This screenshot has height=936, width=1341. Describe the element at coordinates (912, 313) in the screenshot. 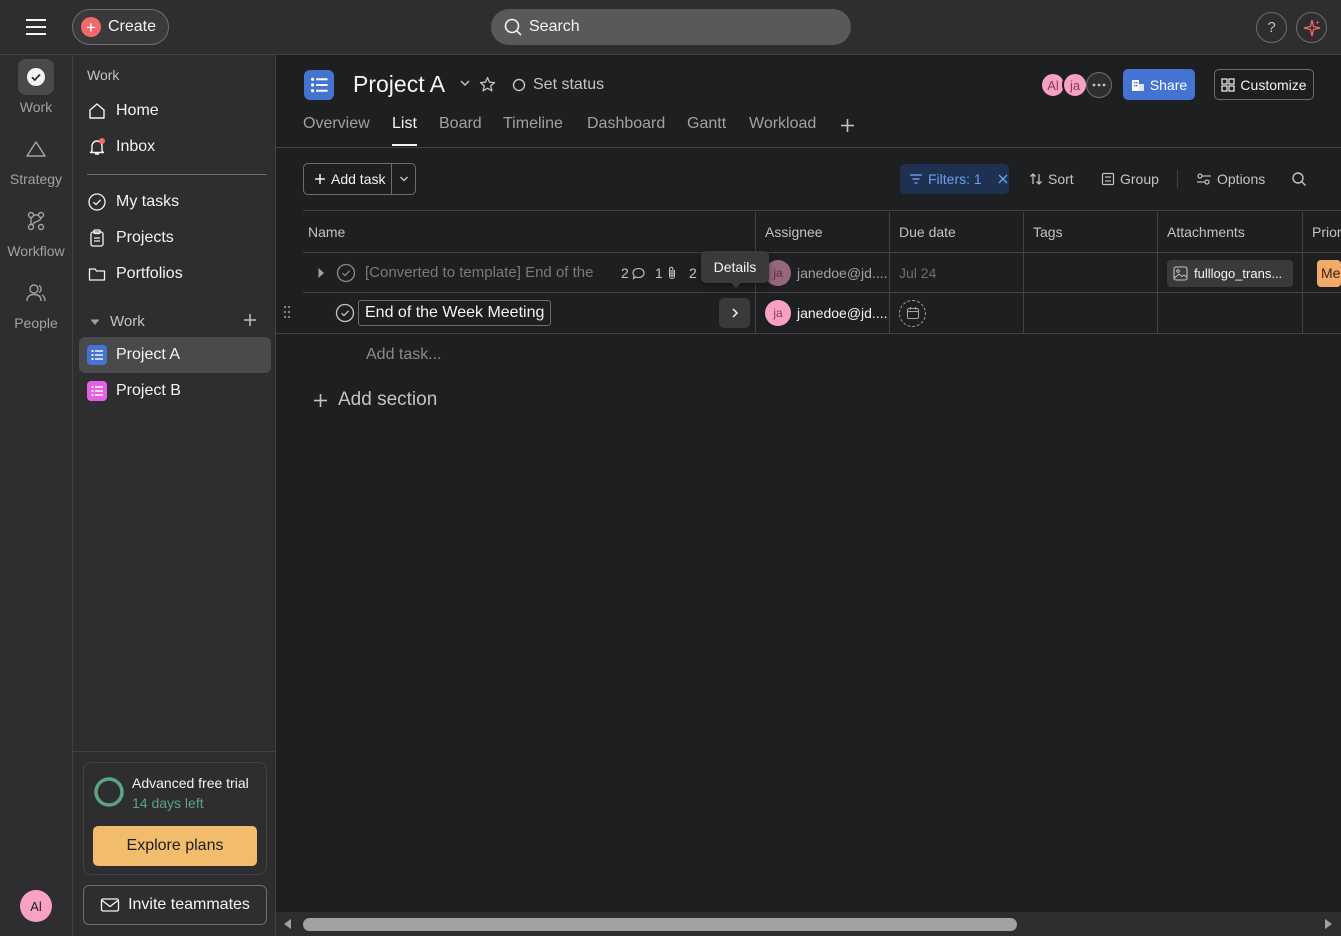

I see `calendar-icon` at that location.